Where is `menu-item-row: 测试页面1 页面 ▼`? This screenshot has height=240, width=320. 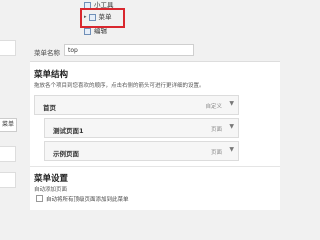 menu-item-row: 测试页面1 页面 ▼ is located at coordinates (141, 128).